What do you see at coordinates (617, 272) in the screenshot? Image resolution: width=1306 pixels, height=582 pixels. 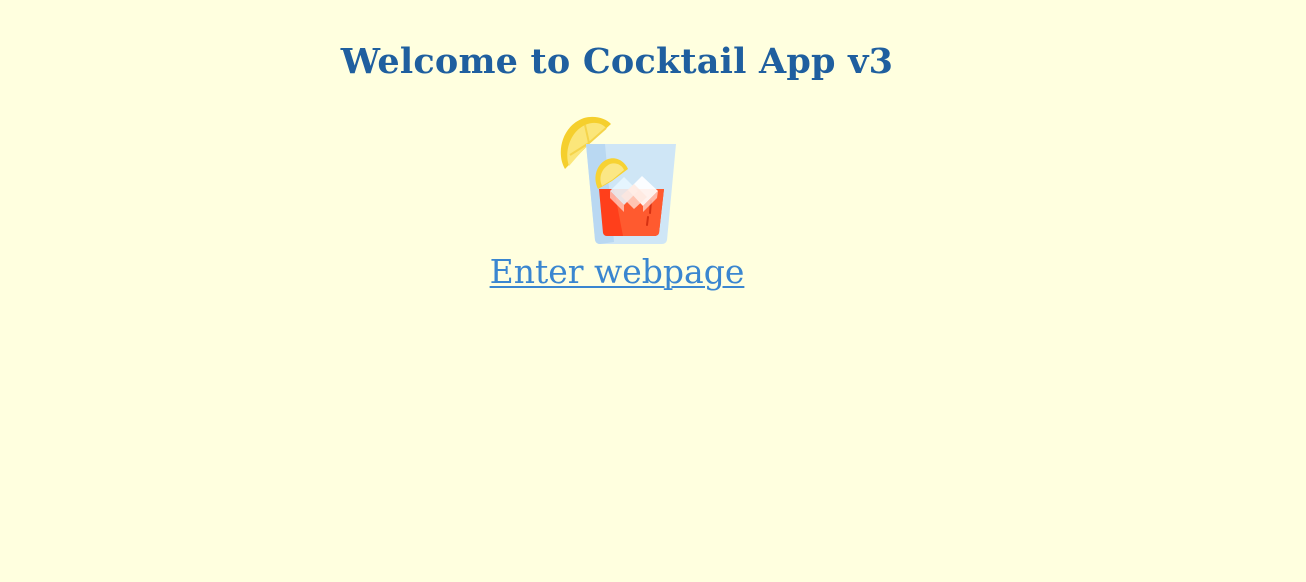 I see `enter-webpage-link: Enter webpage` at bounding box center [617, 272].